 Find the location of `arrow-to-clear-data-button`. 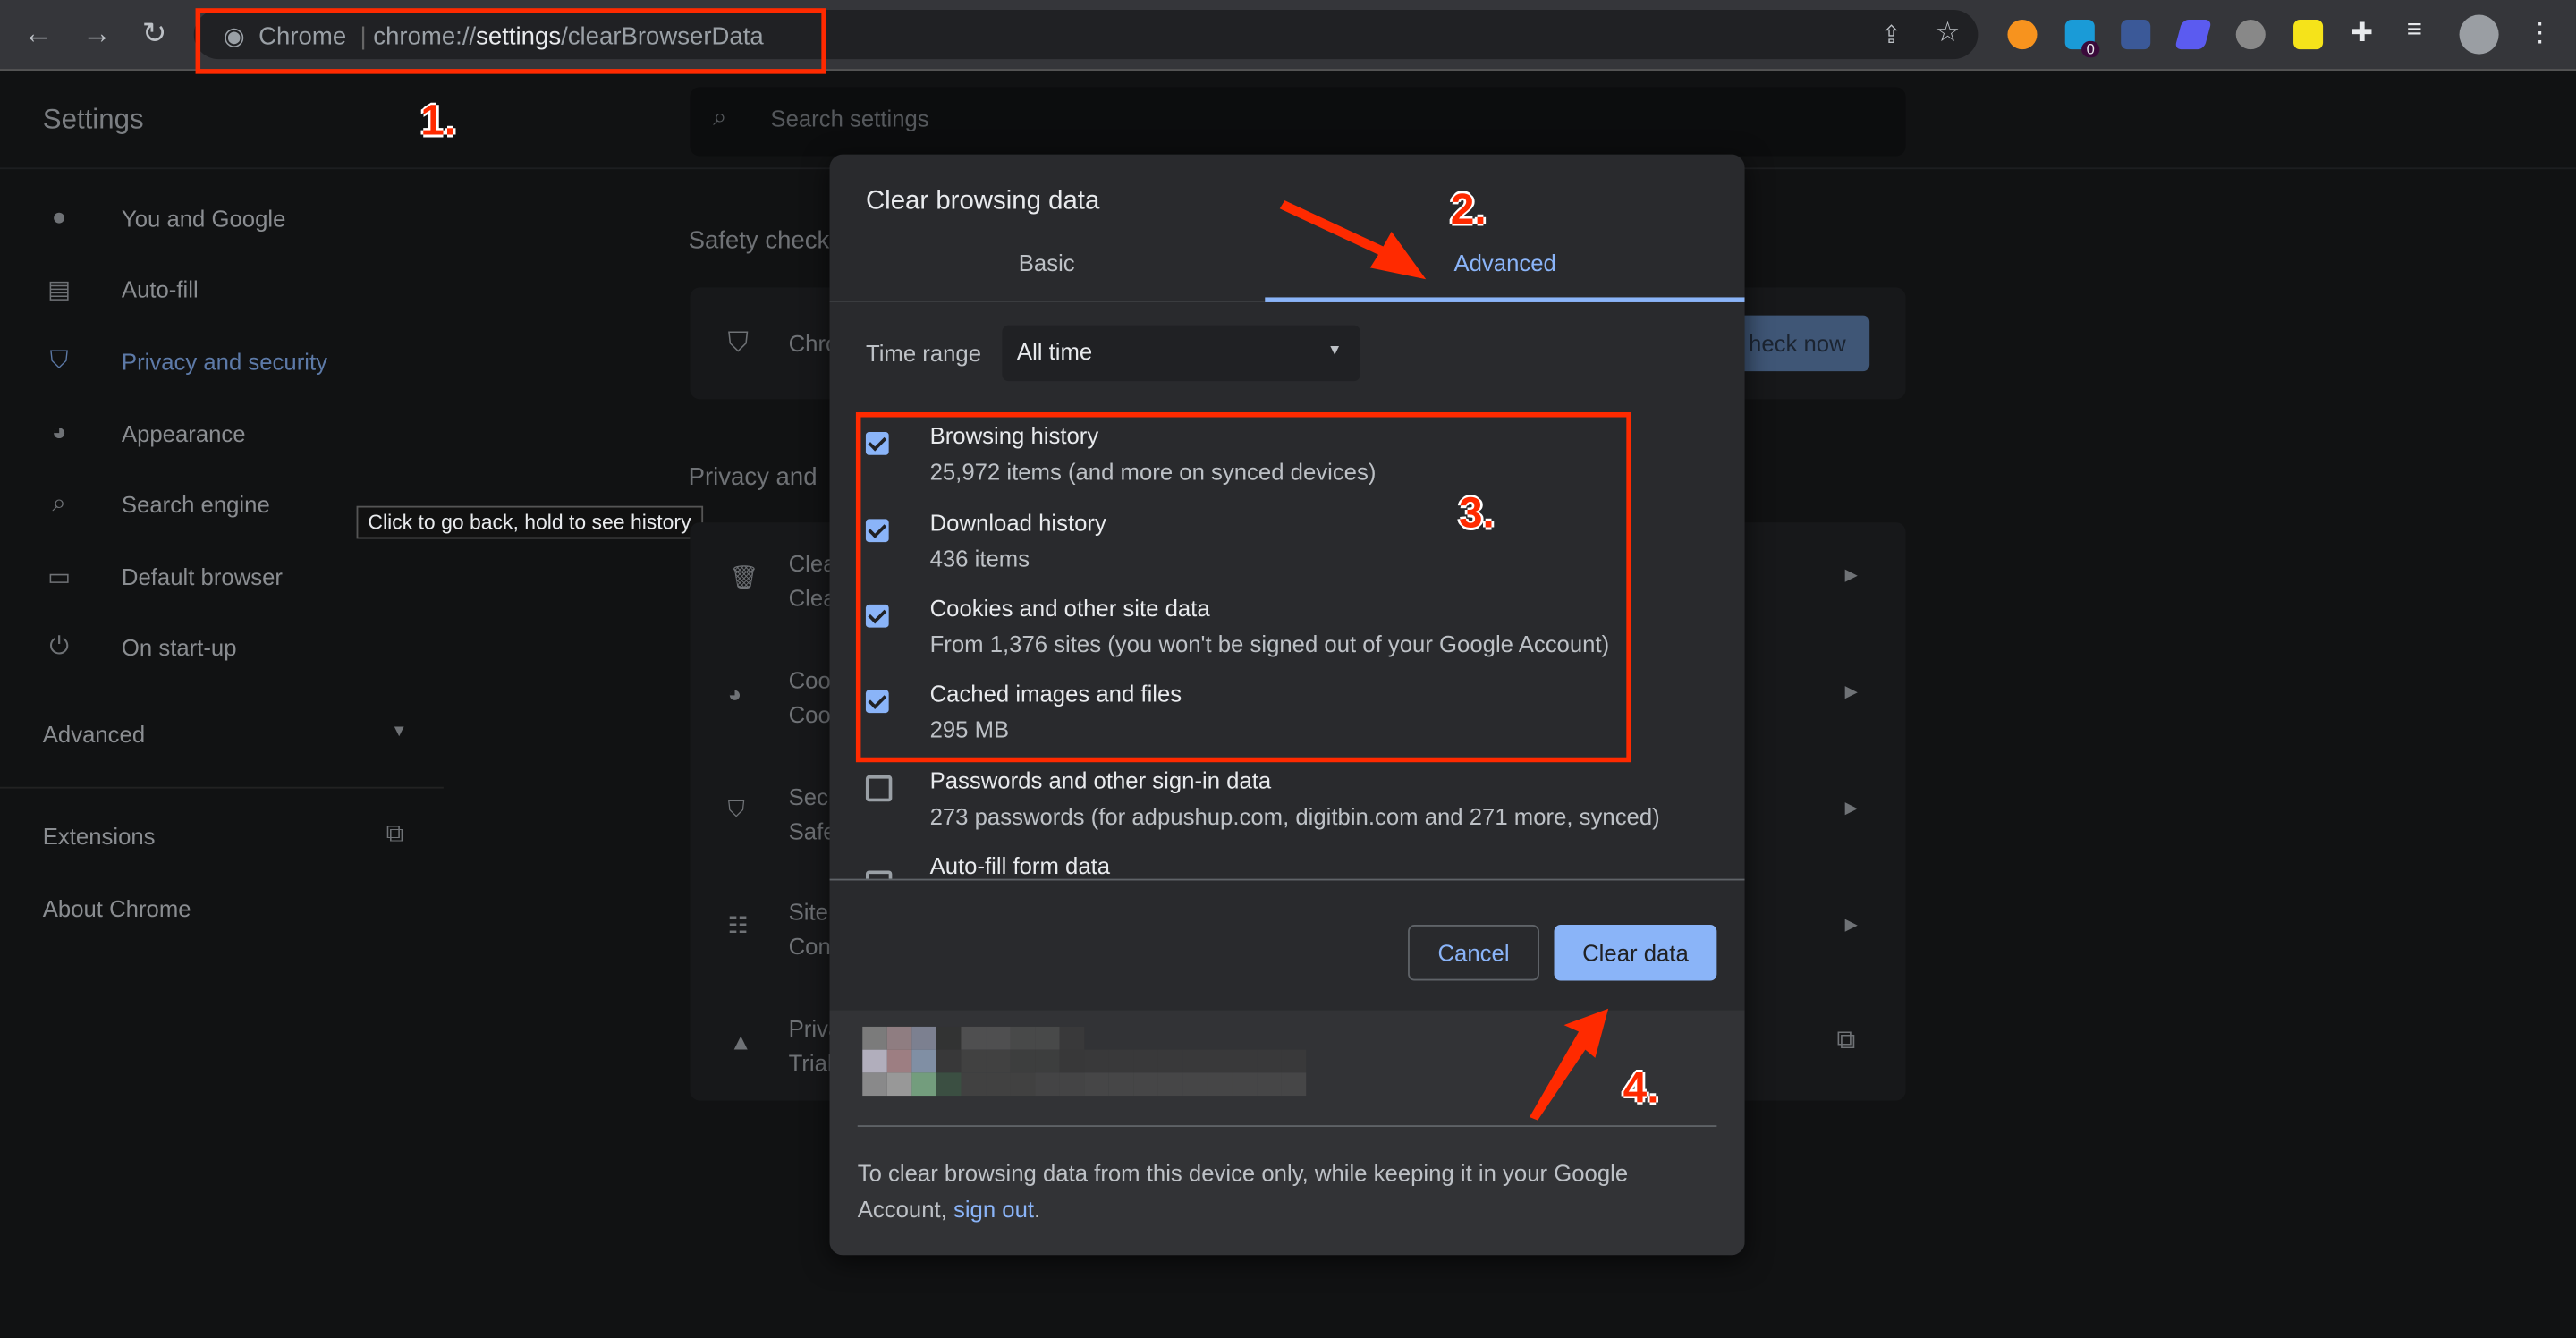

arrow-to-clear-data-button is located at coordinates (1569, 1064).